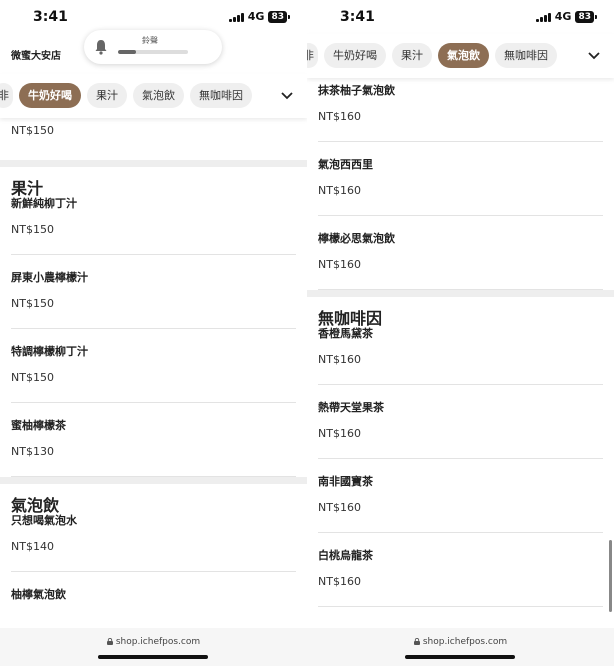 This screenshot has height=666, width=614. I want to click on item-name: 只想喝氣泡水, so click(44, 520).